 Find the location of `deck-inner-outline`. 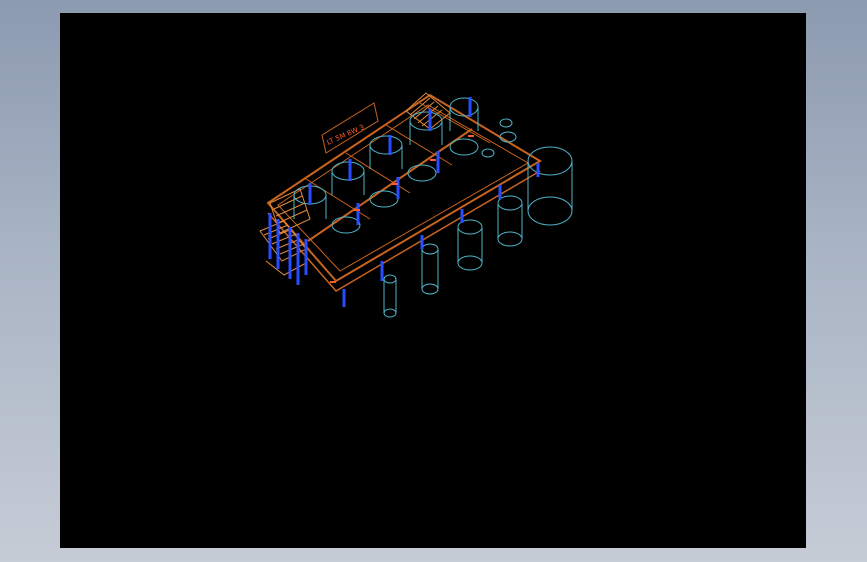

deck-inner-outline is located at coordinates (403, 188).